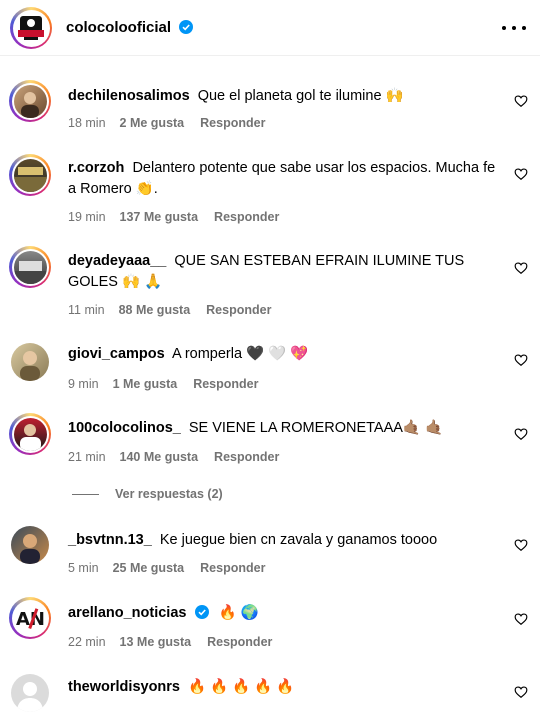  I want to click on comment-meta: 5 min 25 Me gusta Responder, so click(166, 568).